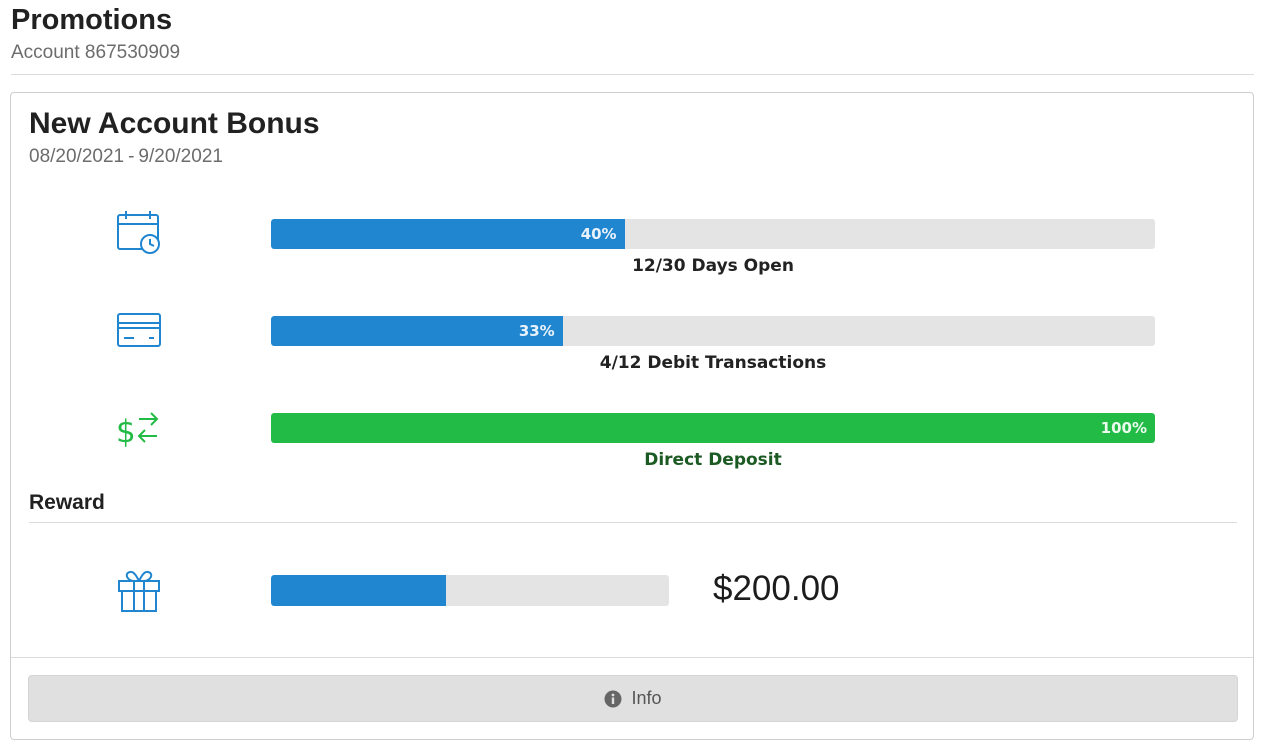 This screenshot has height=749, width=1265. I want to click on promotion-end-date: 9/20/2021, so click(180, 156).